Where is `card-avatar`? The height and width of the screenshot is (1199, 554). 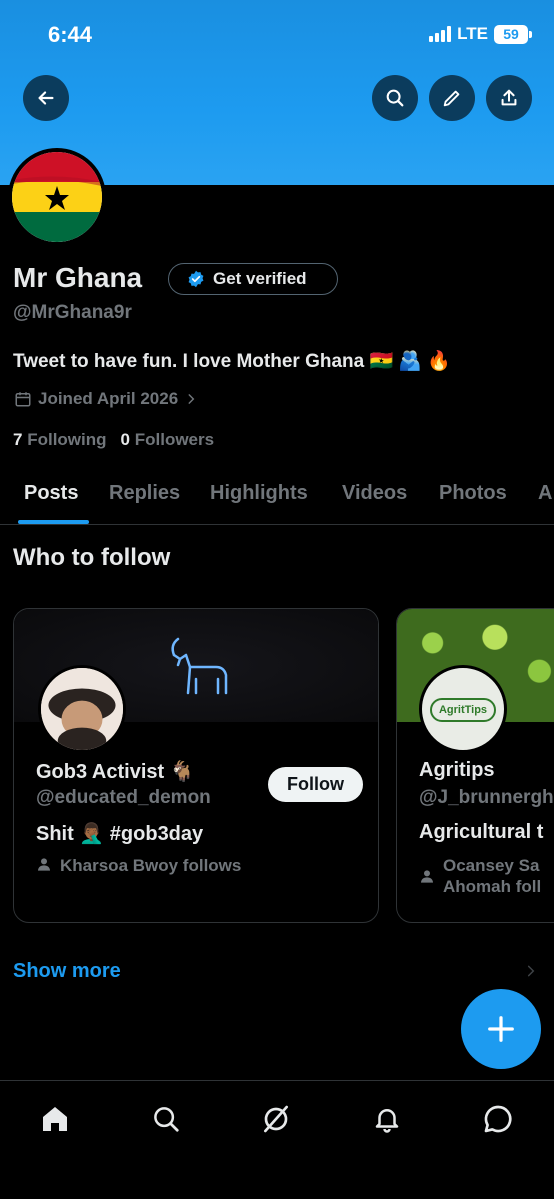
card-avatar is located at coordinates (82, 709).